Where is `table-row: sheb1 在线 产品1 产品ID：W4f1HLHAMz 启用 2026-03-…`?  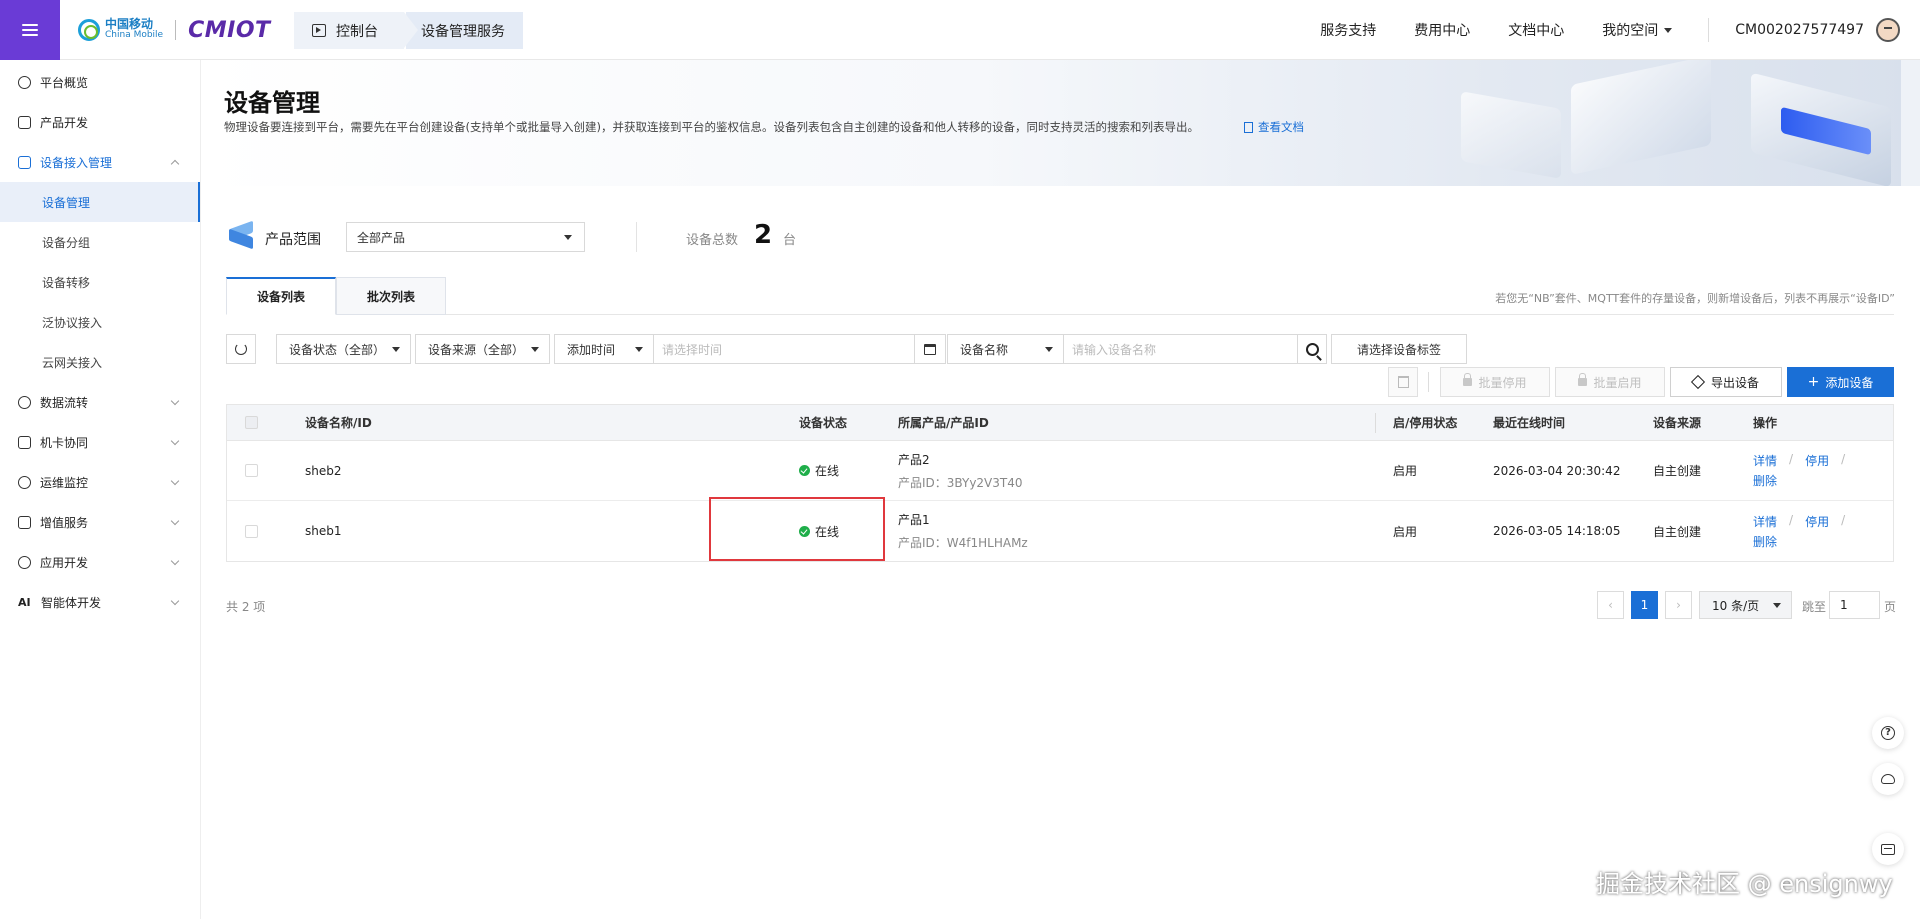 table-row: sheb1 在线 产品1 产品ID：W4f1HLHAMz 启用 2026-03-… is located at coordinates (1060, 531).